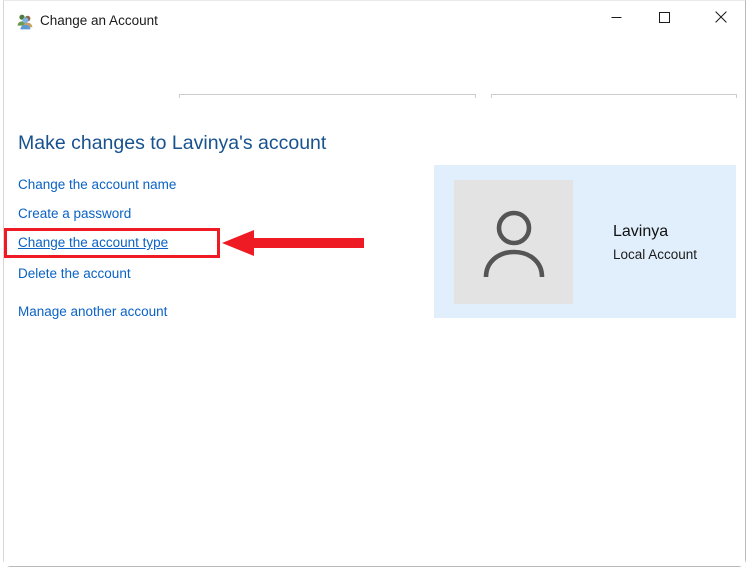 The image size is (749, 574). I want to click on person-avatar-icon, so click(513, 244).